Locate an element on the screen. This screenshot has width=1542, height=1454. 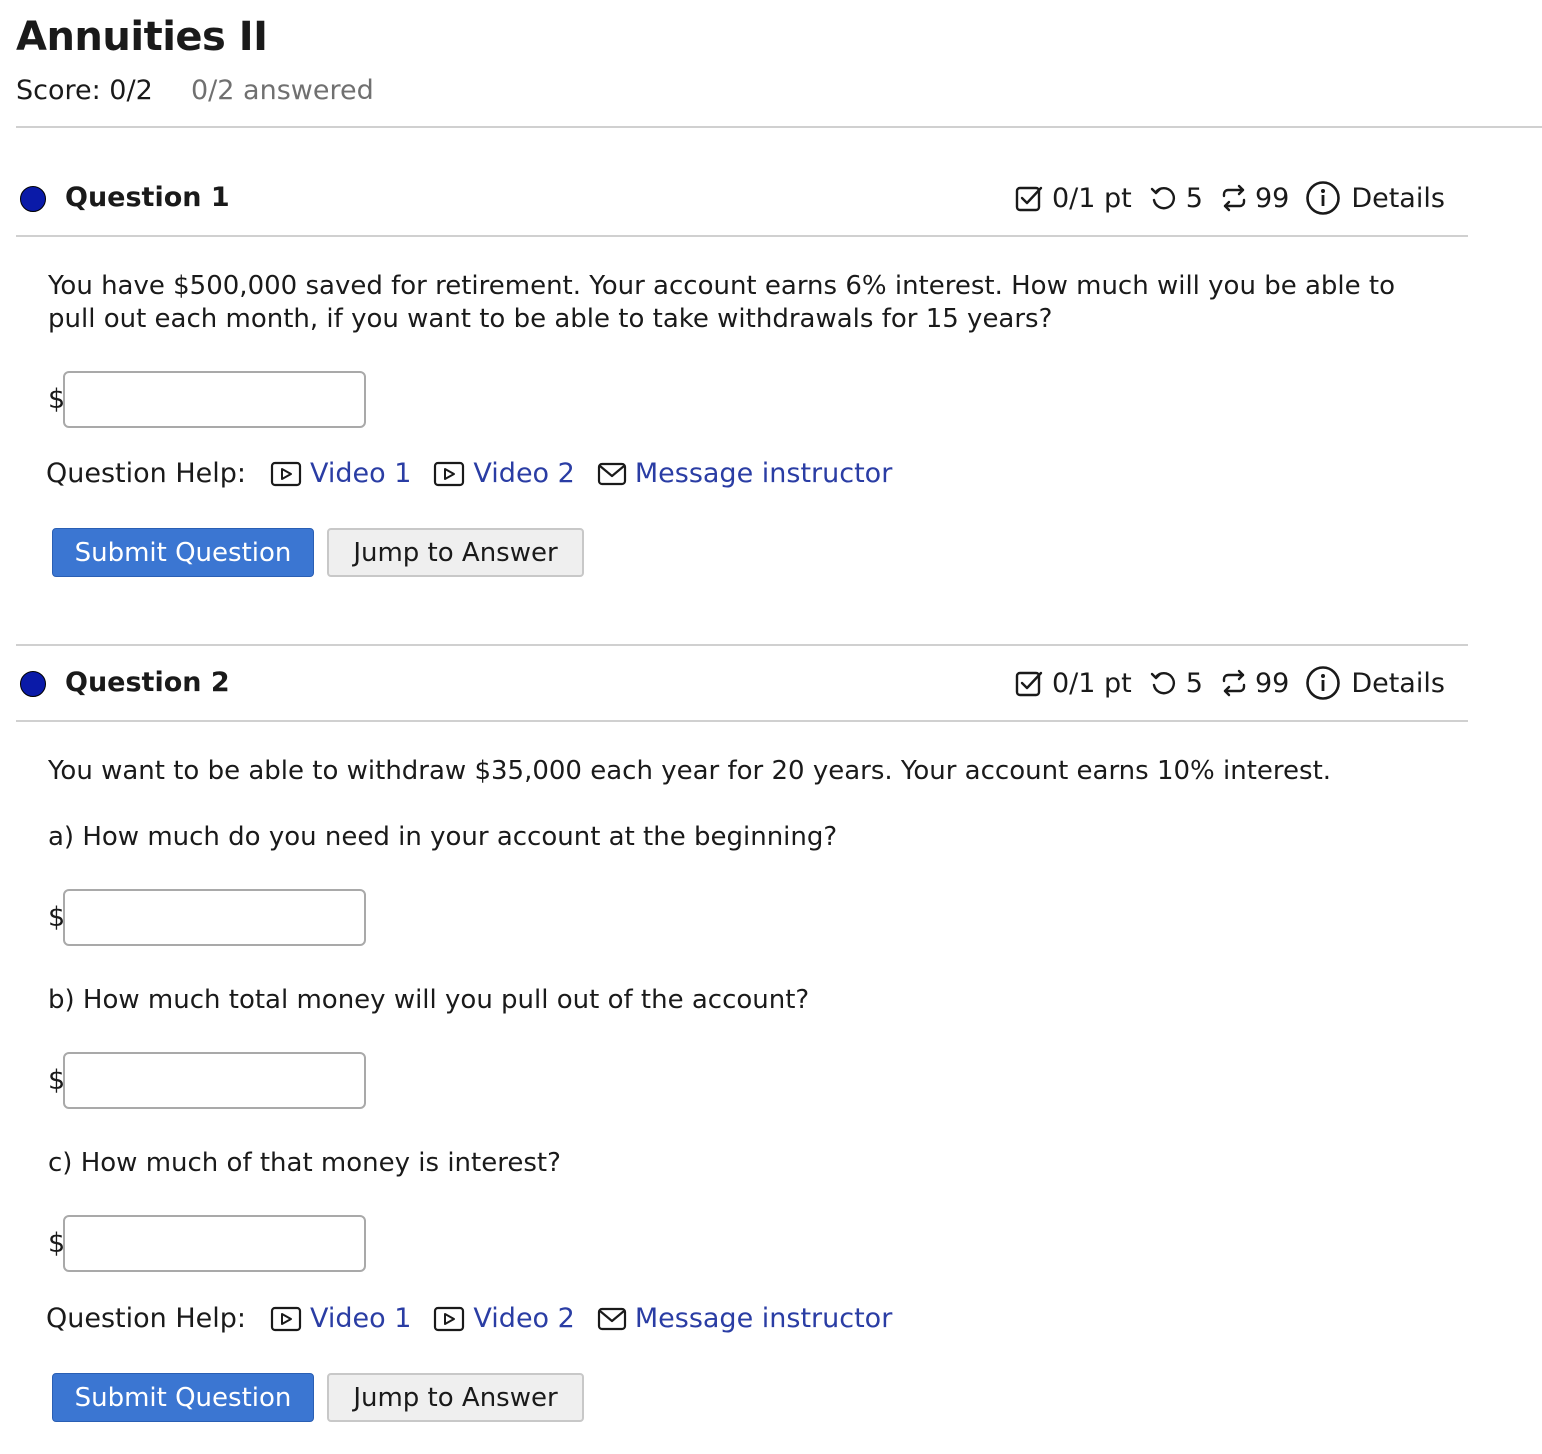
question-2-divider is located at coordinates (742, 721).